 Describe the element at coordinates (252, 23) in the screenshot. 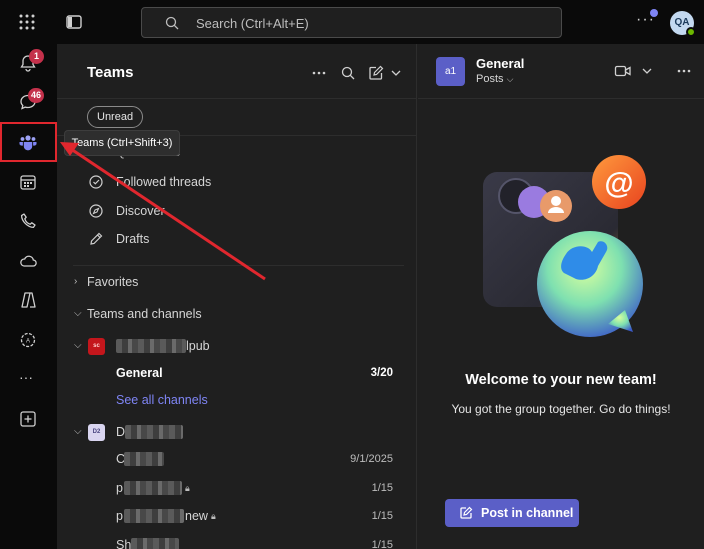

I see `search-placeholder: Search (Ctrl+Alt+E)` at that location.